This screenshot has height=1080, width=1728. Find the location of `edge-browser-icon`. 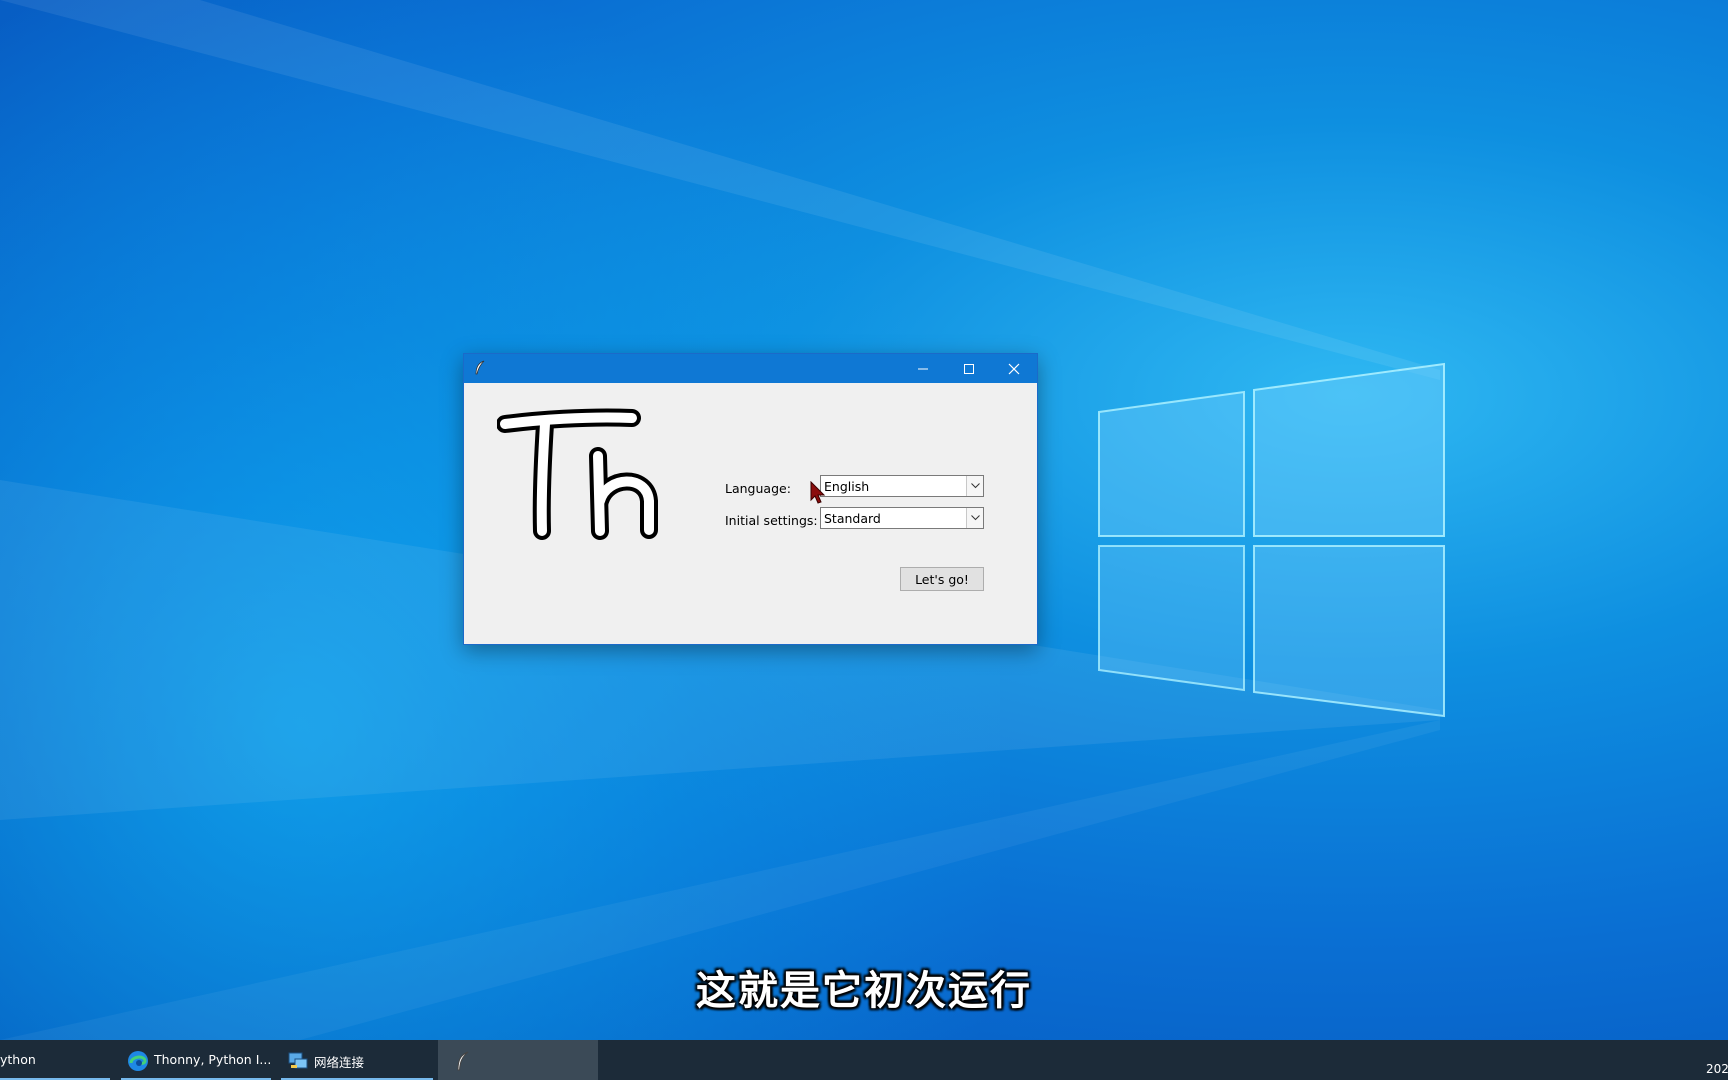

edge-browser-icon is located at coordinates (138, 1061).